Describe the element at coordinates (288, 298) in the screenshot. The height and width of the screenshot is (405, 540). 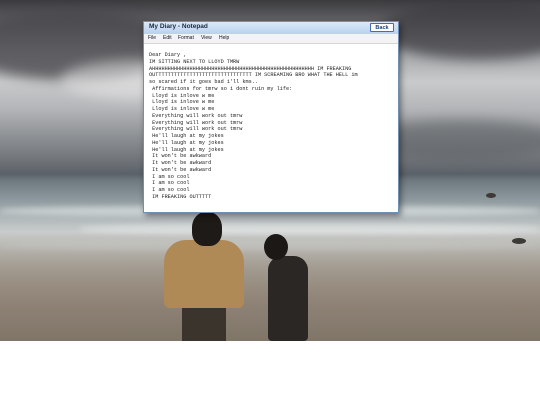
I see `person-girl-body` at that location.